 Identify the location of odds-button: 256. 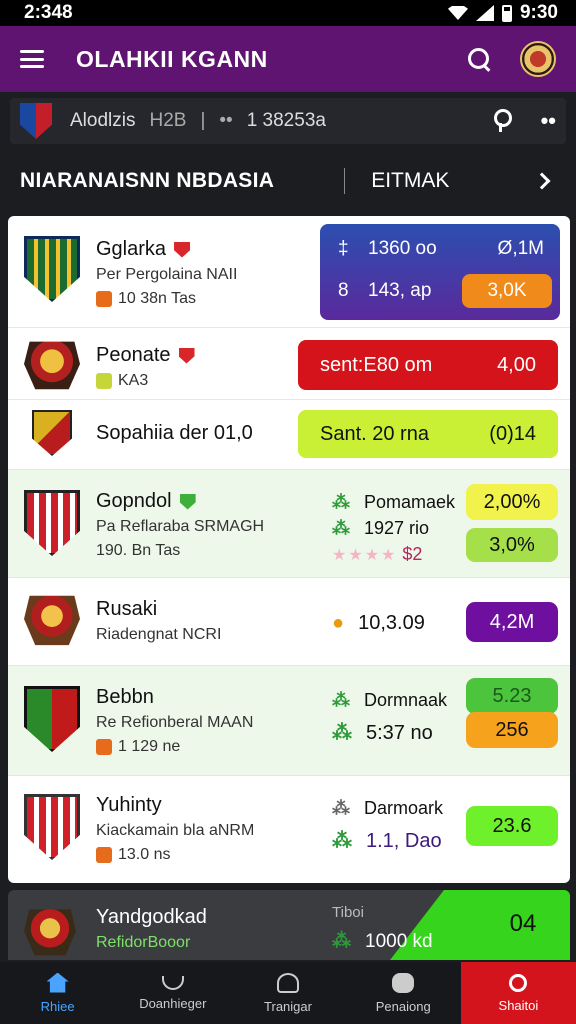
(512, 730).